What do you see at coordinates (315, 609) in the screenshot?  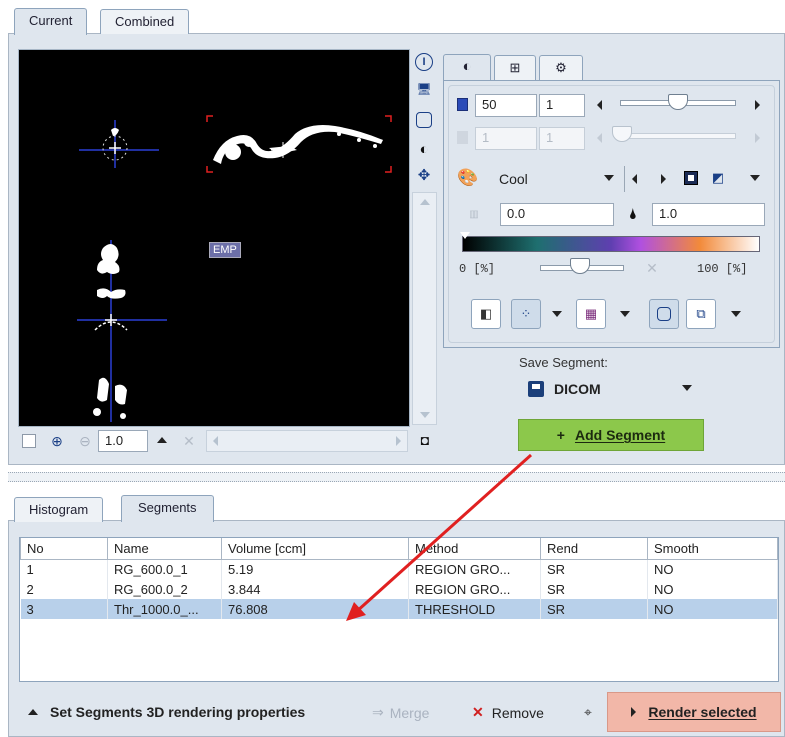 I see `cell-volume: 76.808` at bounding box center [315, 609].